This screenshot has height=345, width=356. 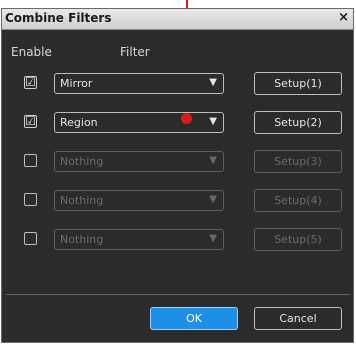 I want to click on enable-checkbox-1: ☑, so click(x=30, y=82).